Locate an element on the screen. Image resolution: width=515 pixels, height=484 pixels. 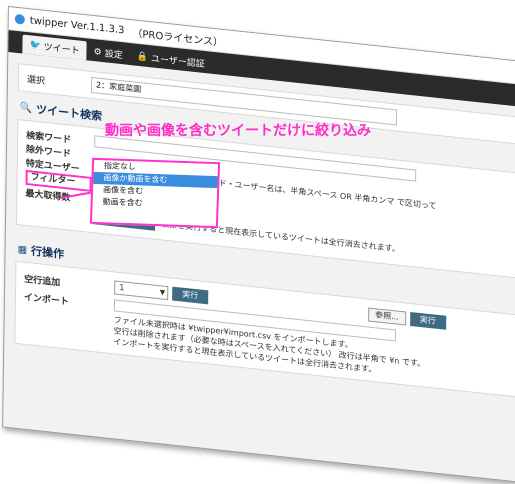
tweet-search-title: ツイート検索 is located at coordinates (69, 113).